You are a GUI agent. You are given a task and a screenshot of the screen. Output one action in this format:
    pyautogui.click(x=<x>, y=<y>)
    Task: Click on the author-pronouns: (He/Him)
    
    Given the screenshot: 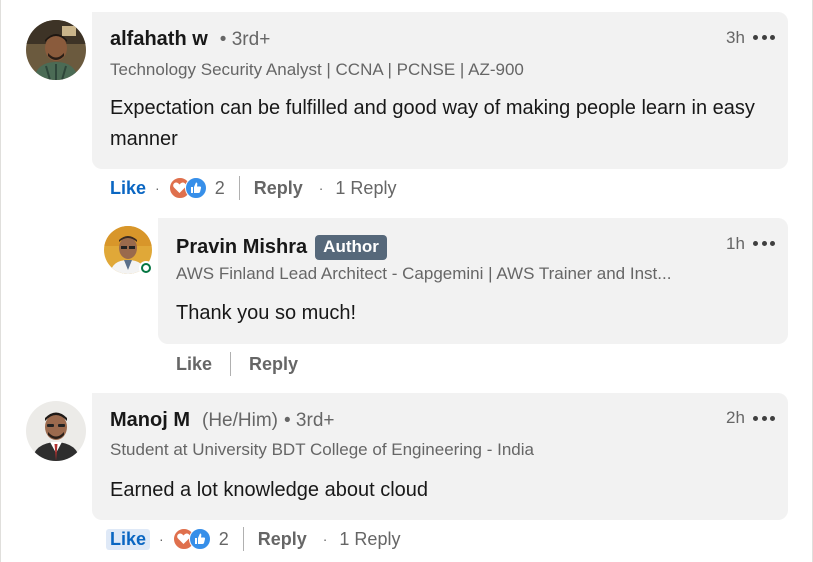 What is the action you would take?
    pyautogui.click(x=240, y=420)
    